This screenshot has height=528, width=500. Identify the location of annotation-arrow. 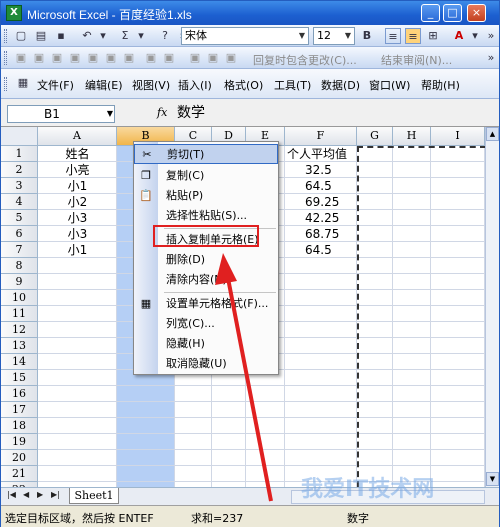
(244, 377).